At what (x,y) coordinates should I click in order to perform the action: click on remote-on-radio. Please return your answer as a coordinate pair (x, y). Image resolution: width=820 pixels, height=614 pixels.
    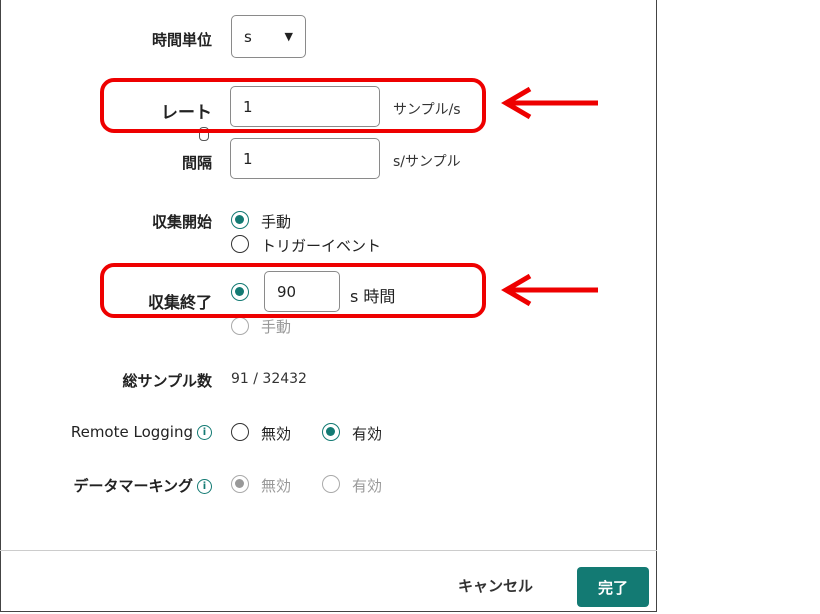
    Looking at the image, I should click on (331, 432).